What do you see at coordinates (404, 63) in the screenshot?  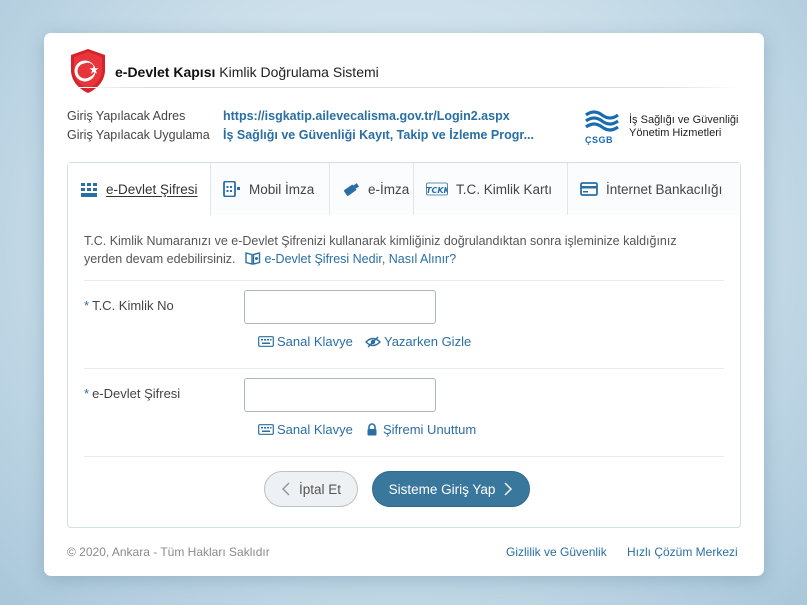 I see `header: e-Devlet Kapısı Kimlik Doğrulama Sistemi` at bounding box center [404, 63].